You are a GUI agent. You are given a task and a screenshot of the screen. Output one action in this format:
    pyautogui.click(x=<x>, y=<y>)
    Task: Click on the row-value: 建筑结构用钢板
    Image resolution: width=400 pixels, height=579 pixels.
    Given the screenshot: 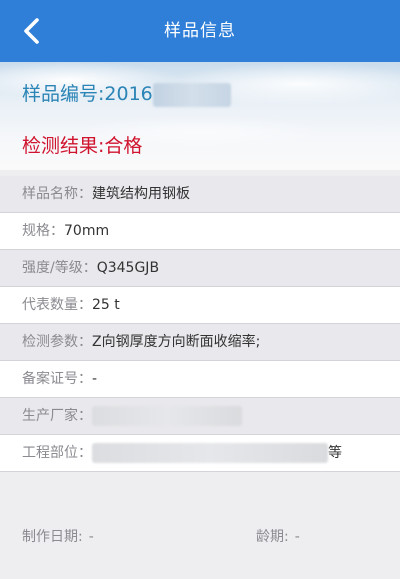 What is the action you would take?
    pyautogui.click(x=141, y=194)
    